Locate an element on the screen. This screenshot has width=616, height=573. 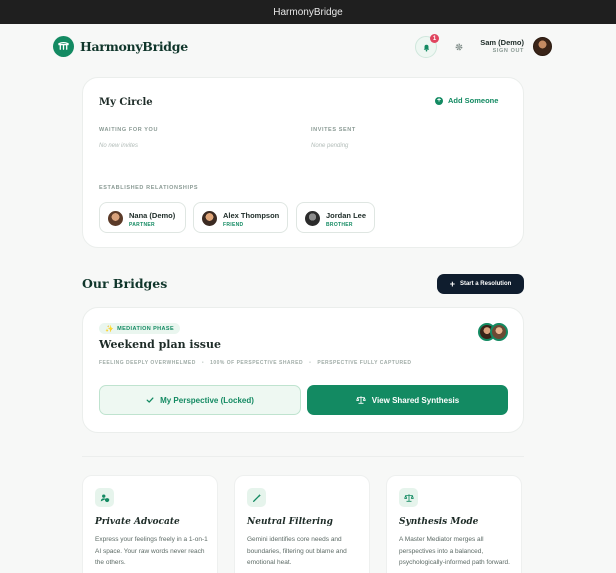
magic-wand-icon is located at coordinates (256, 497).